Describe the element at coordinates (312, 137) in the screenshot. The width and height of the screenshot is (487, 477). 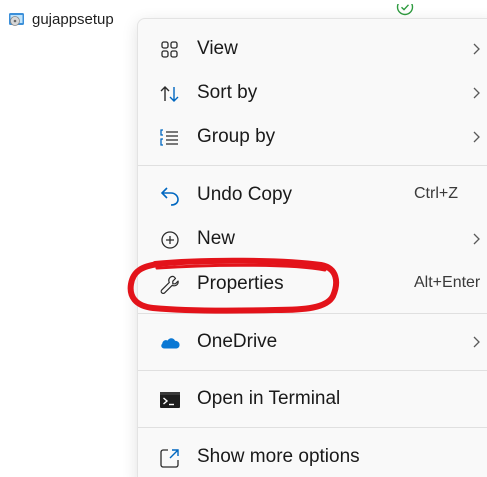
I see `menu-item-group-by: Group by` at that location.